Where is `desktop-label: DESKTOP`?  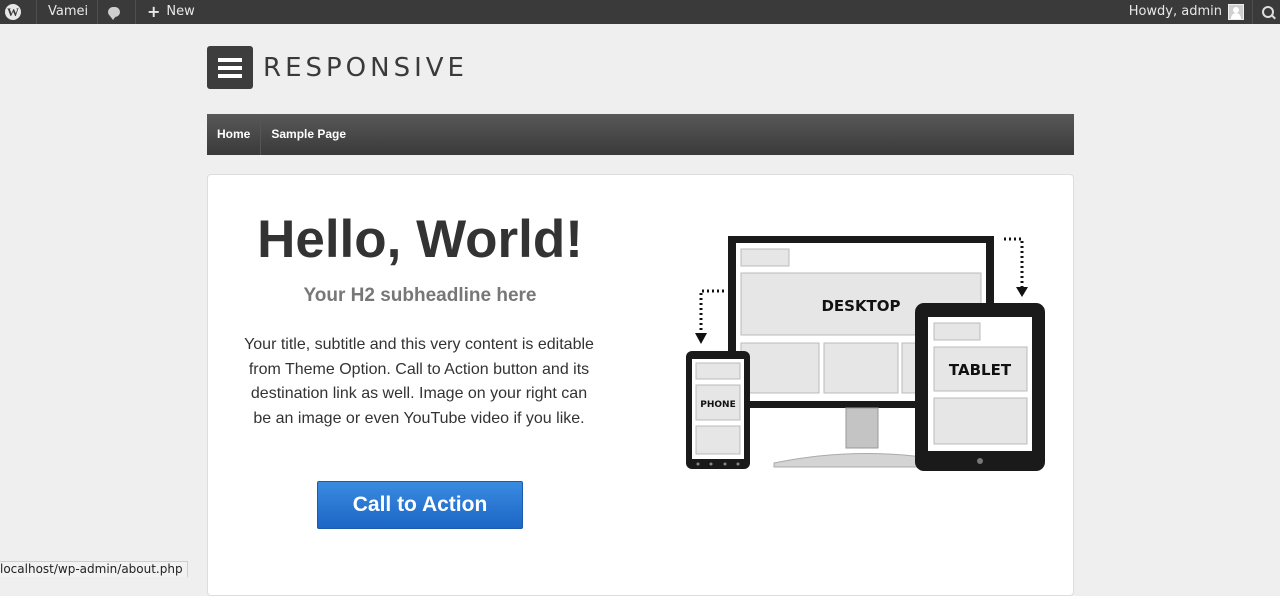 desktop-label: DESKTOP is located at coordinates (860, 306).